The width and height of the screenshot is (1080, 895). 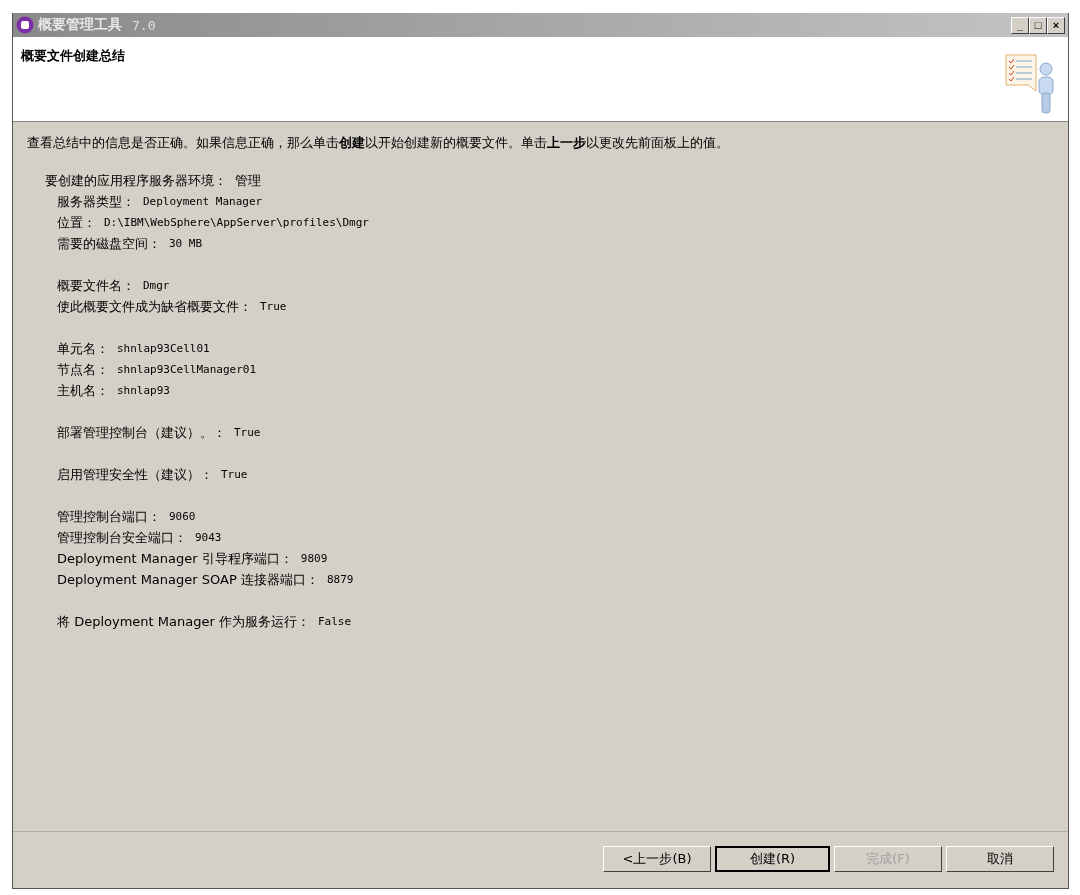 What do you see at coordinates (208, 537) in the screenshot?
I see `summary-value: 9043` at bounding box center [208, 537].